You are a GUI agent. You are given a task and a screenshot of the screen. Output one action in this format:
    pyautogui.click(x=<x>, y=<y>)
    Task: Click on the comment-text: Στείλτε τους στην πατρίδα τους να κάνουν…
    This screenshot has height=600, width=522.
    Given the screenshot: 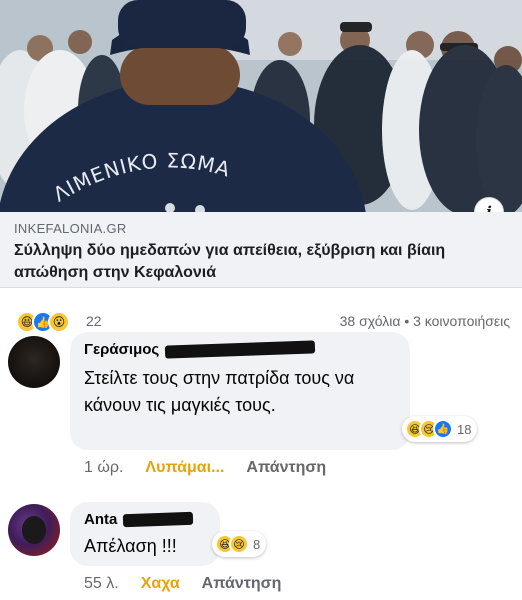 What is the action you would take?
    pyautogui.click(x=219, y=391)
    